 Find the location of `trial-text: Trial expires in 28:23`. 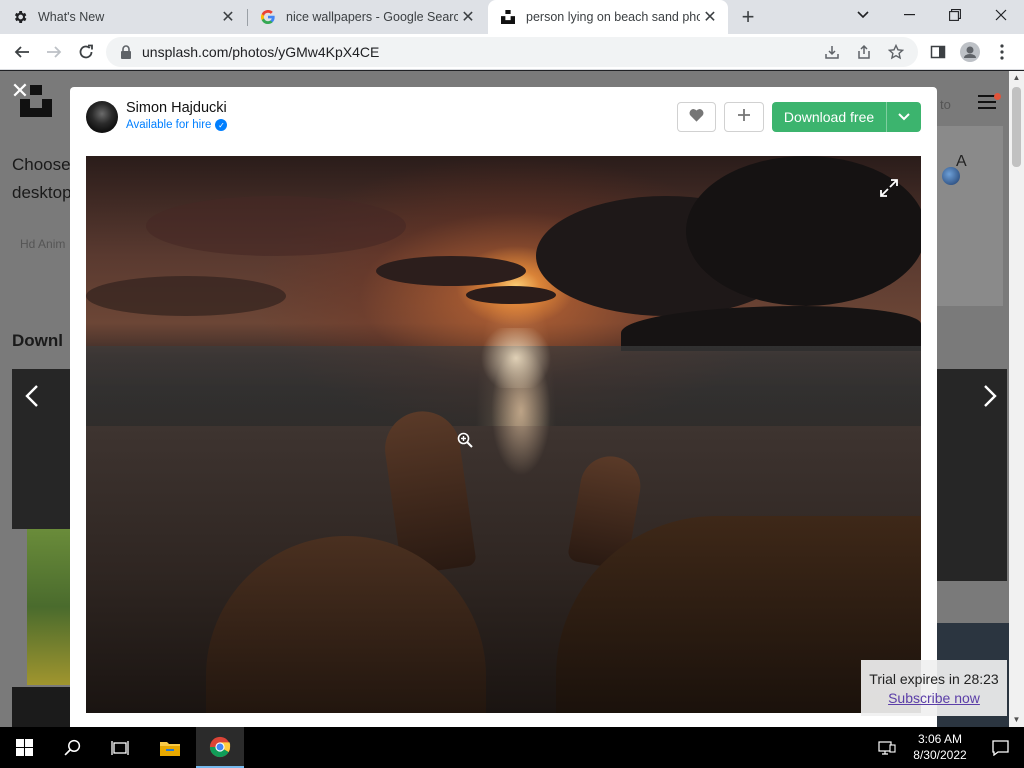

trial-text: Trial expires in 28:23 is located at coordinates (934, 679).